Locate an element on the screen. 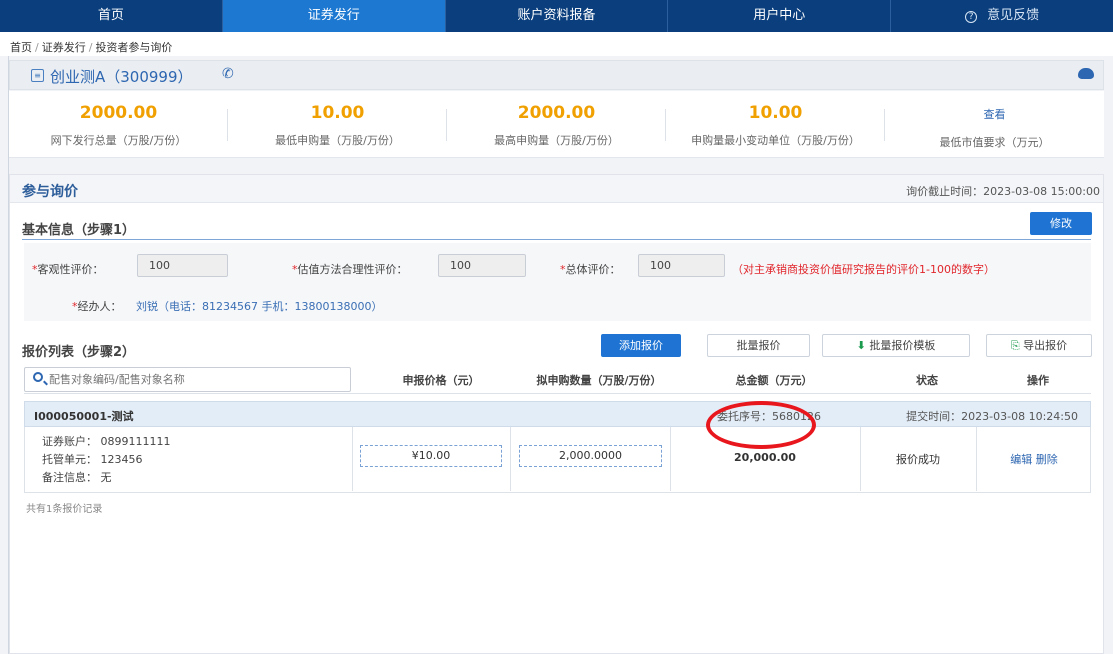 The width and height of the screenshot is (1113, 654). document-icon: ≡ is located at coordinates (37, 75).